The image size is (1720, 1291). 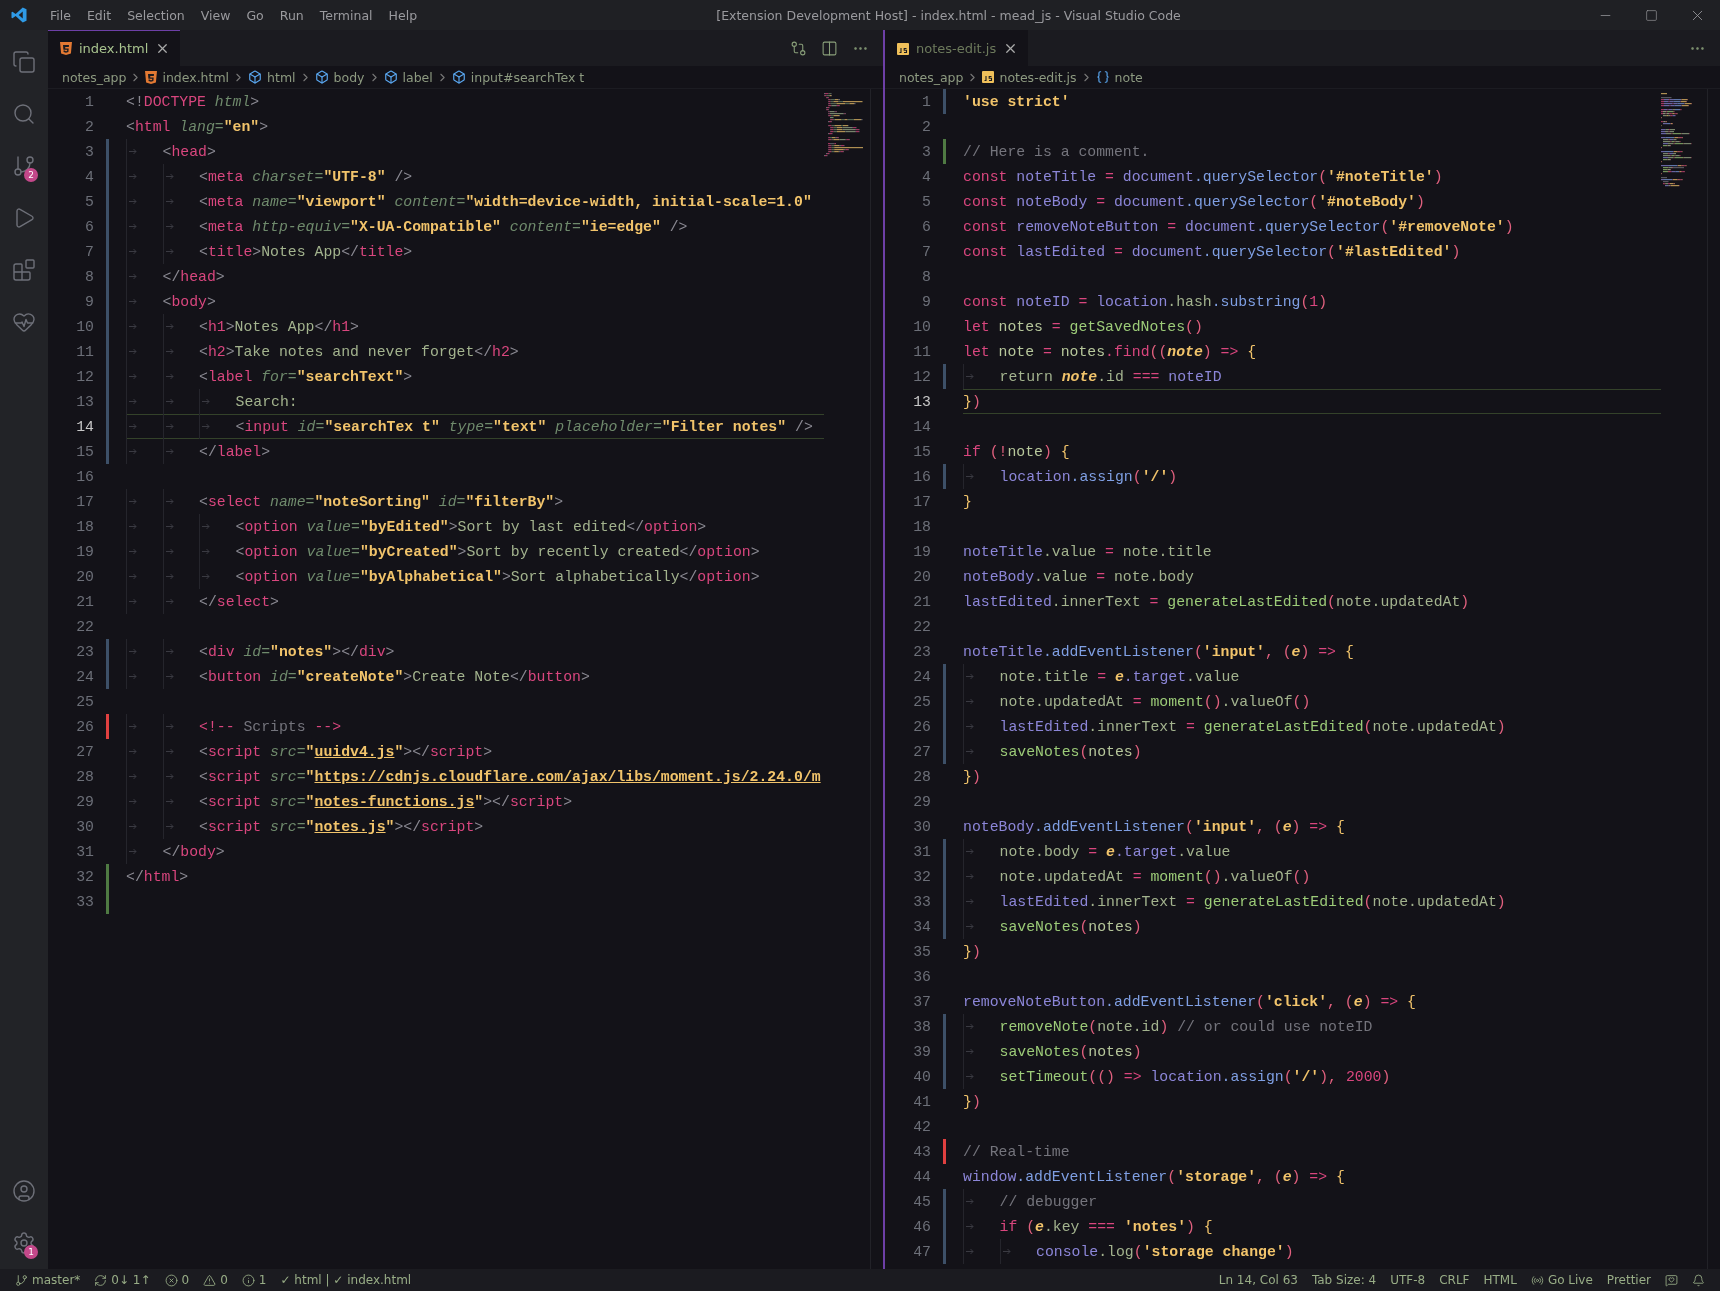 What do you see at coordinates (114, 48) in the screenshot?
I see `editor-tab: index.html` at bounding box center [114, 48].